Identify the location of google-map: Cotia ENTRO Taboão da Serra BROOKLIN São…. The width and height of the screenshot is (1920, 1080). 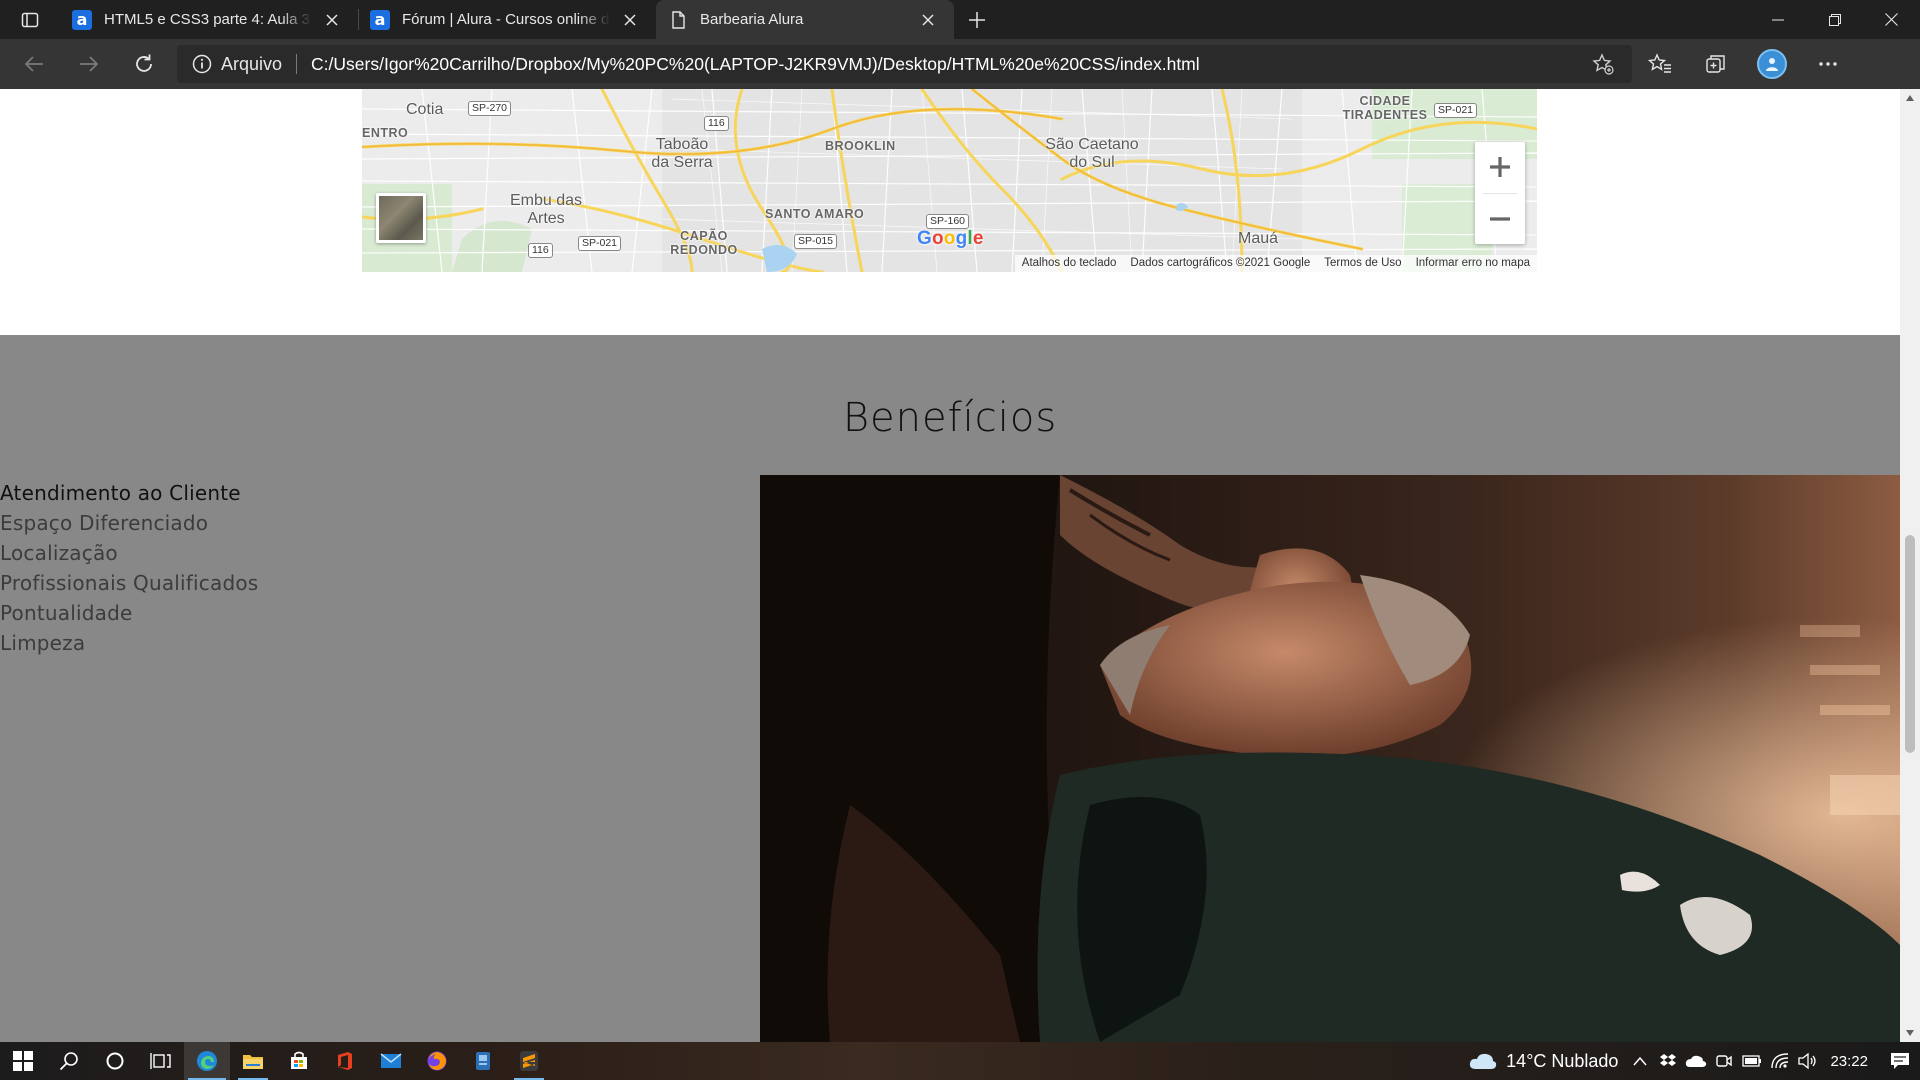
(949, 180).